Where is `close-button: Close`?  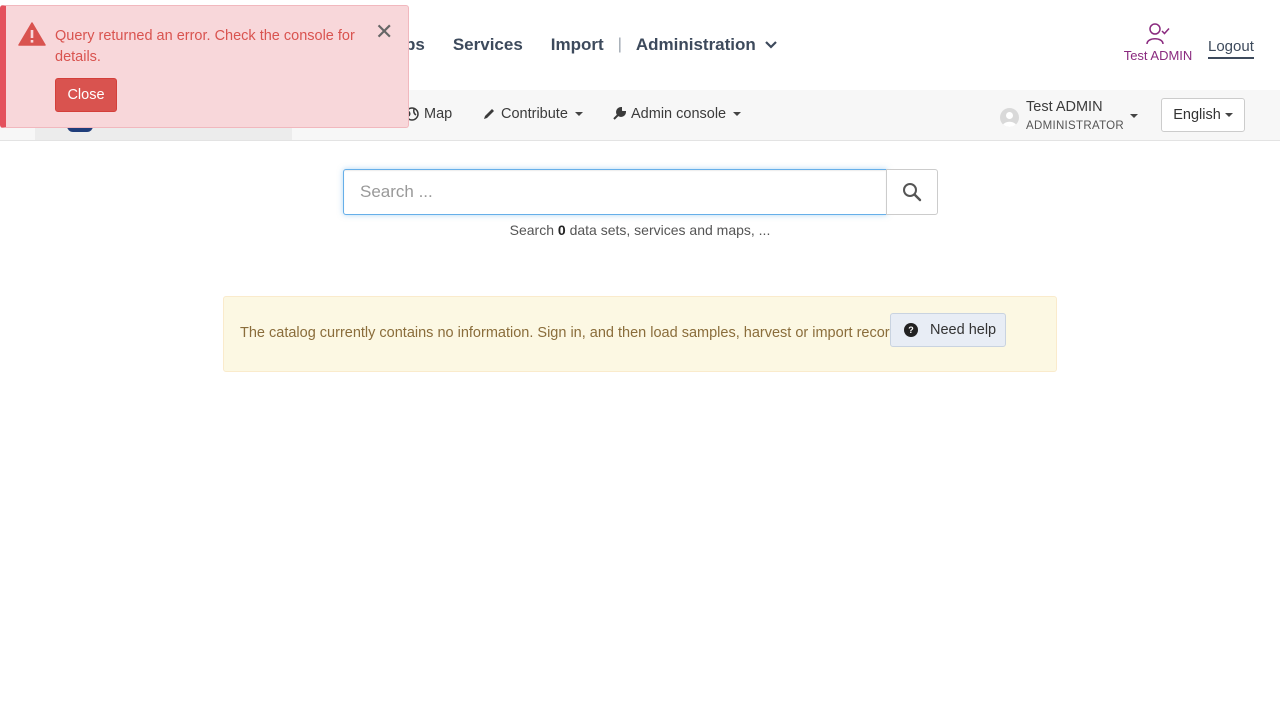 close-button: Close is located at coordinates (86, 95).